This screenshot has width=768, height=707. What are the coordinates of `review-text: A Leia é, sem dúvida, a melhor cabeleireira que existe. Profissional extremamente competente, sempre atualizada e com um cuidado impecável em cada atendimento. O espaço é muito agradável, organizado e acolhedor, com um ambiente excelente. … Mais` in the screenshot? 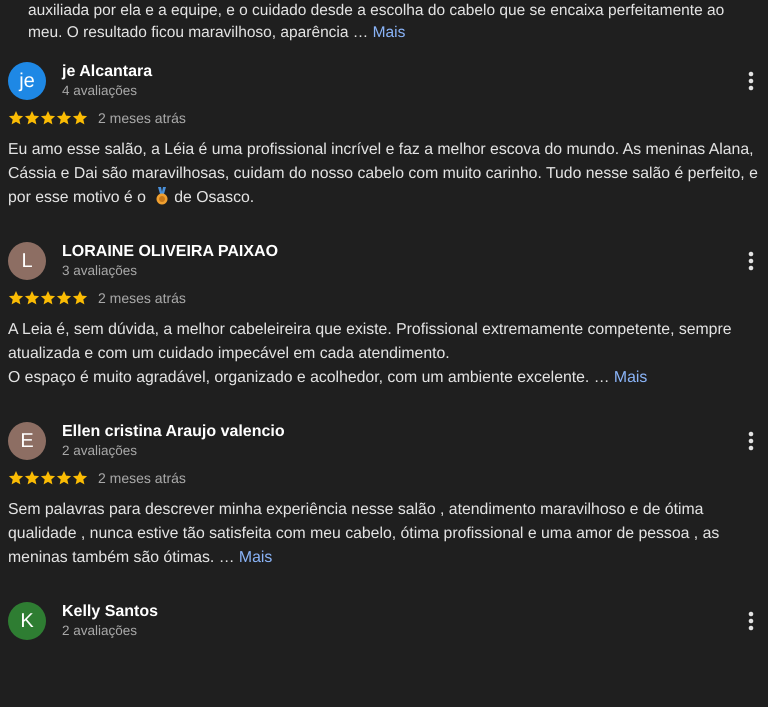 It's located at (370, 354).